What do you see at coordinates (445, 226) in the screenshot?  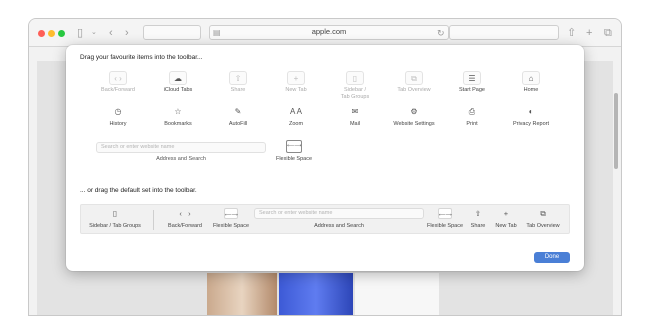 I see `default-flexible-space-right-label: Flexible Space` at bounding box center [445, 226].